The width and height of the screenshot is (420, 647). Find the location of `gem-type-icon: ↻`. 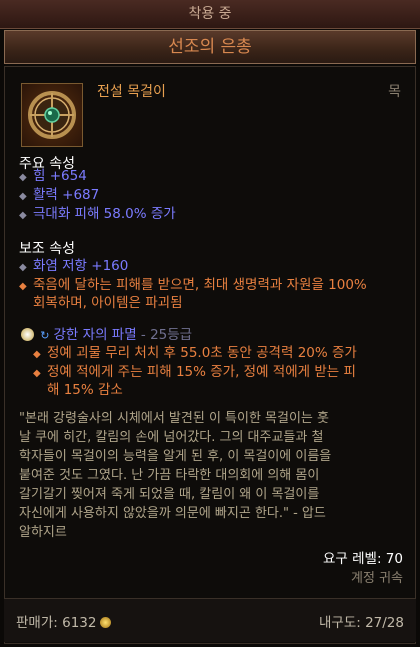

gem-type-icon: ↻ is located at coordinates (45, 335).